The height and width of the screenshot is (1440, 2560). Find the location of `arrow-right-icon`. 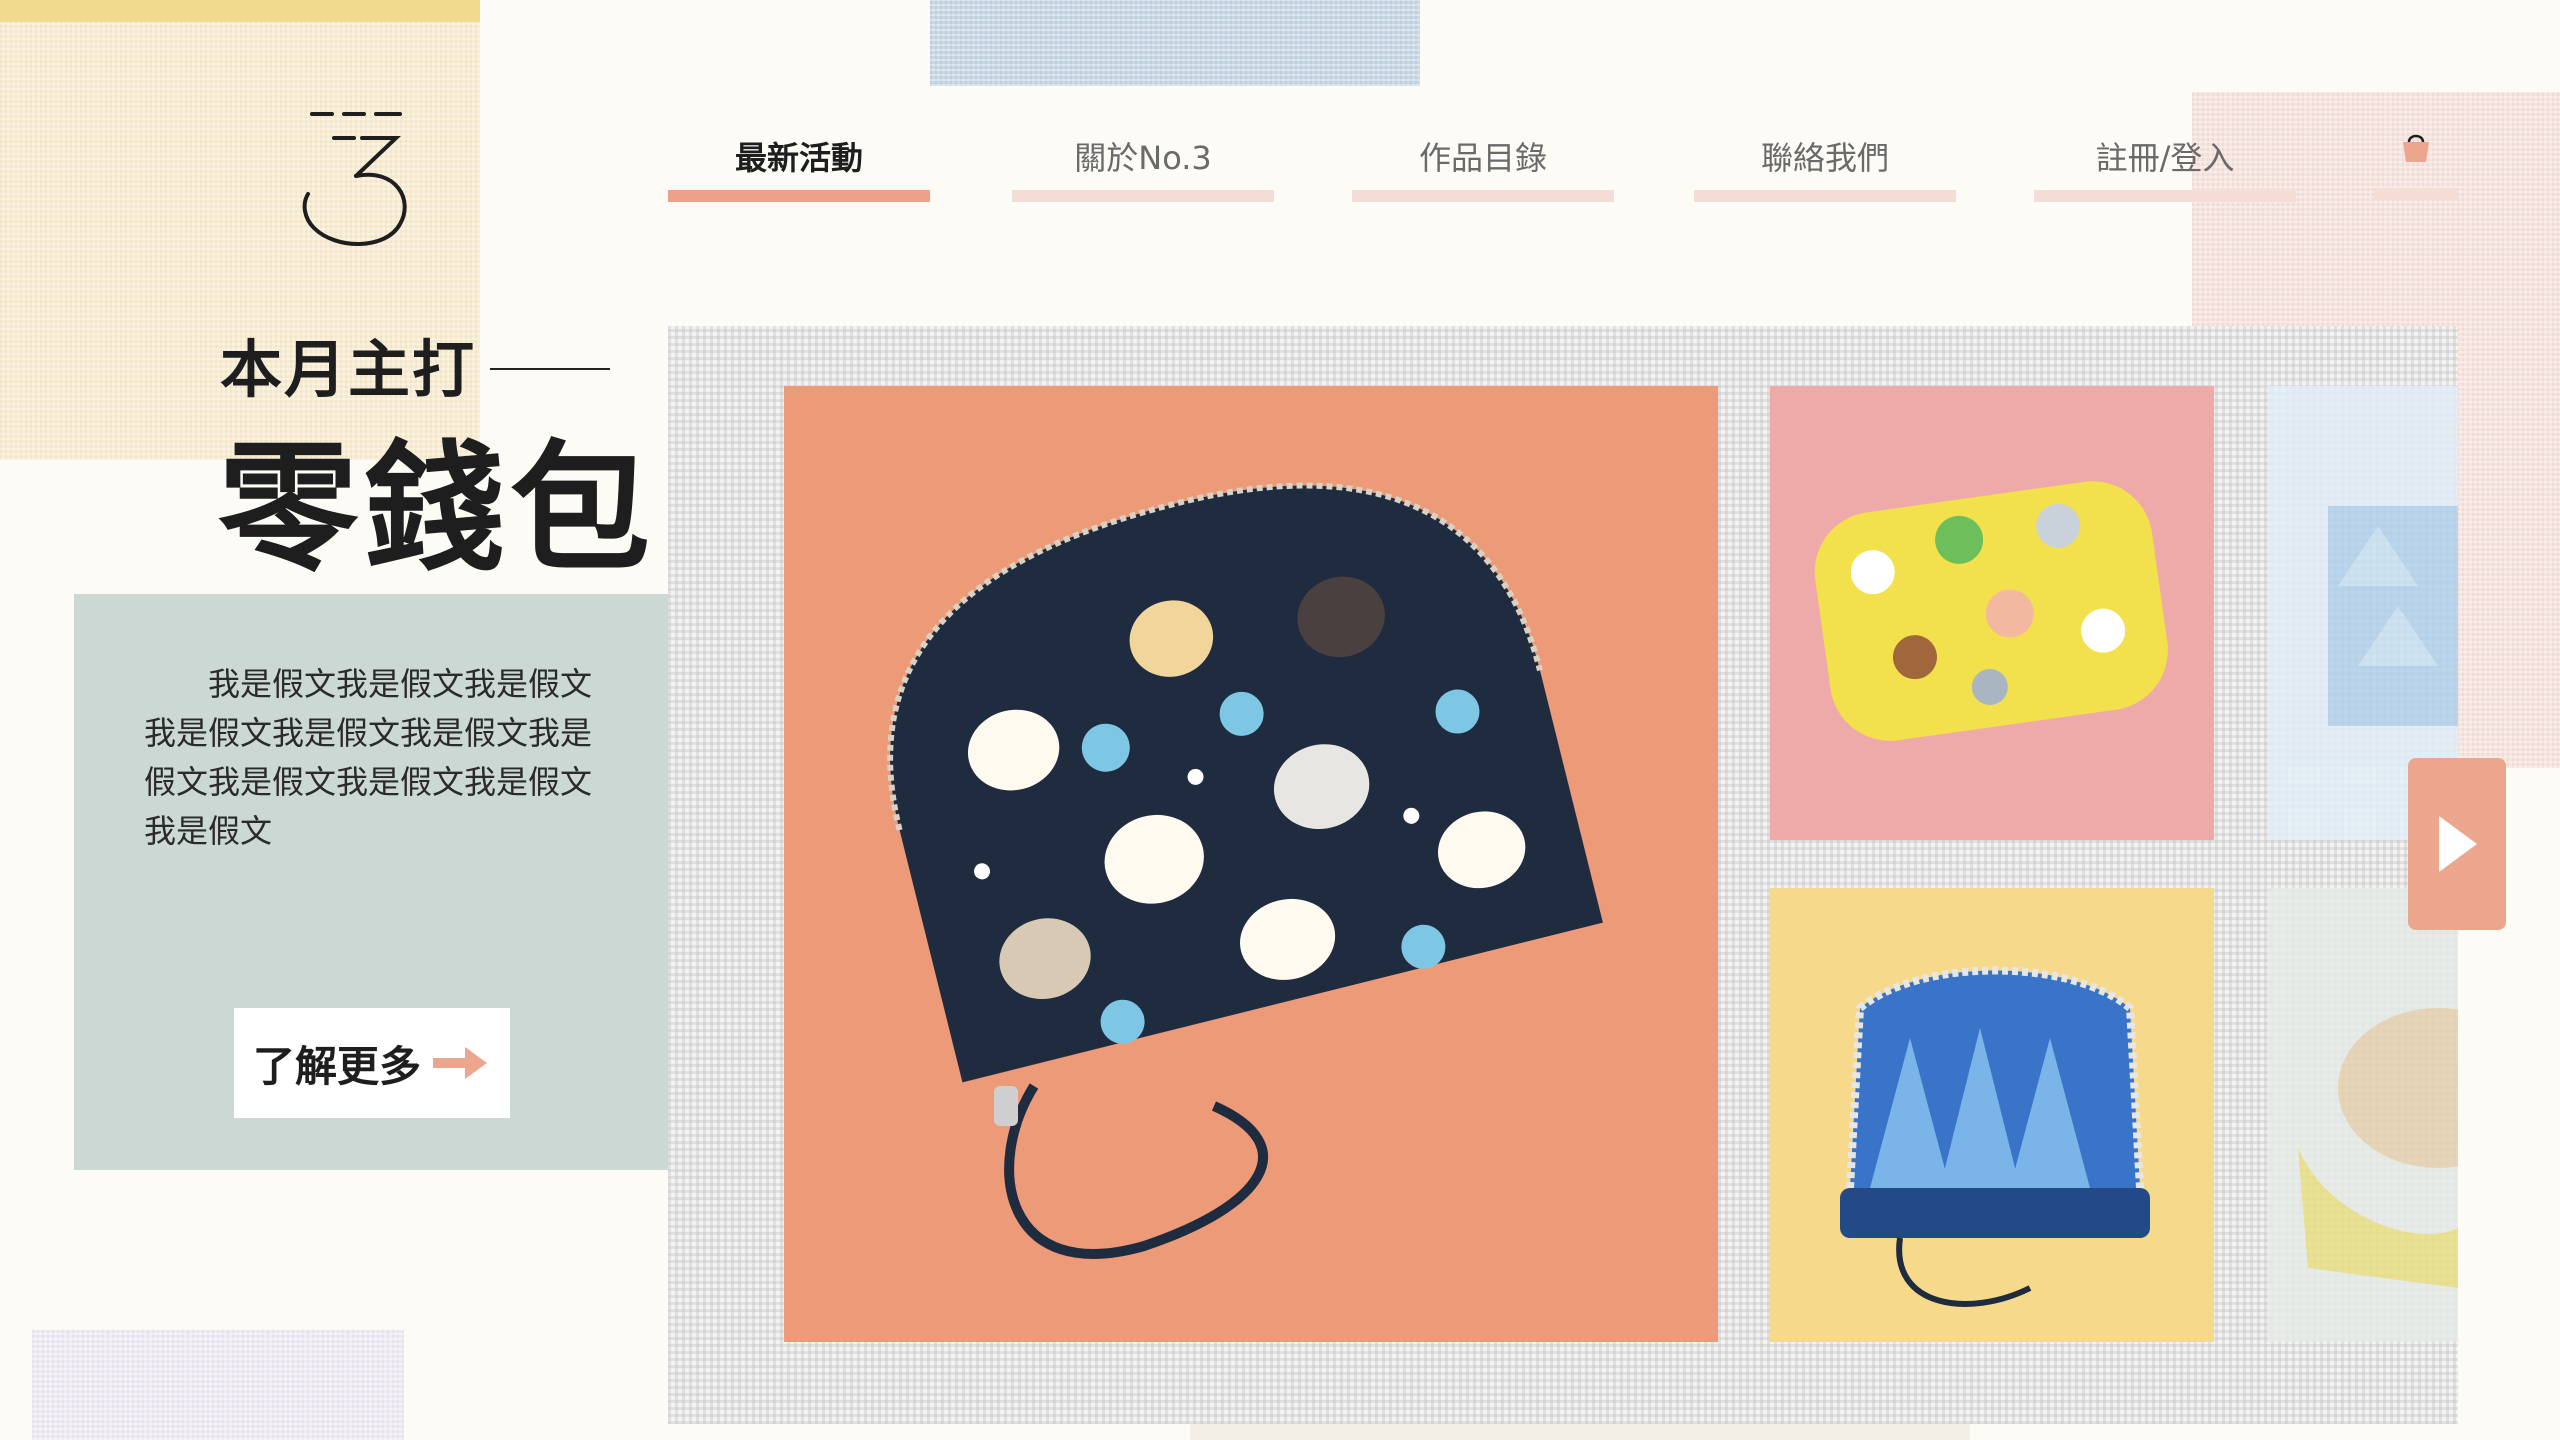

arrow-right-icon is located at coordinates (460, 1063).